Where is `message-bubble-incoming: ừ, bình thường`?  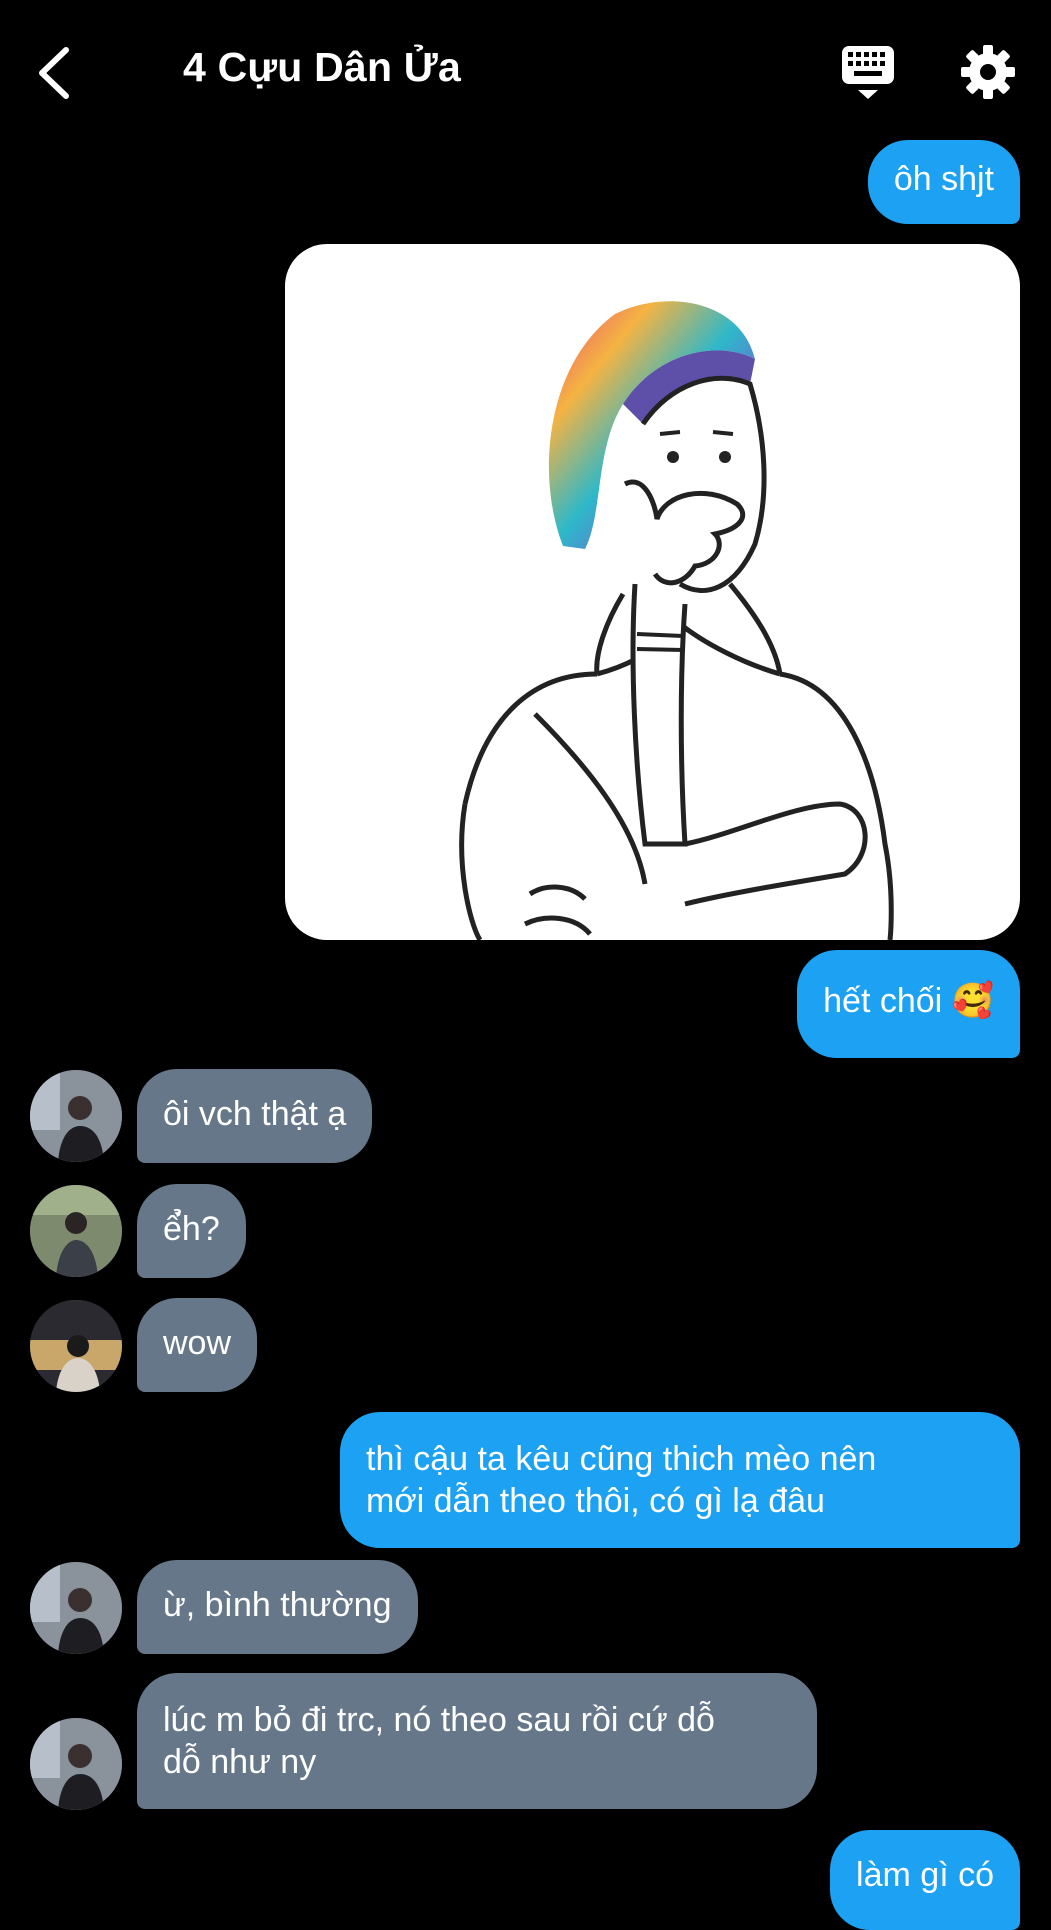 message-bubble-incoming: ừ, bình thường is located at coordinates (277, 1607).